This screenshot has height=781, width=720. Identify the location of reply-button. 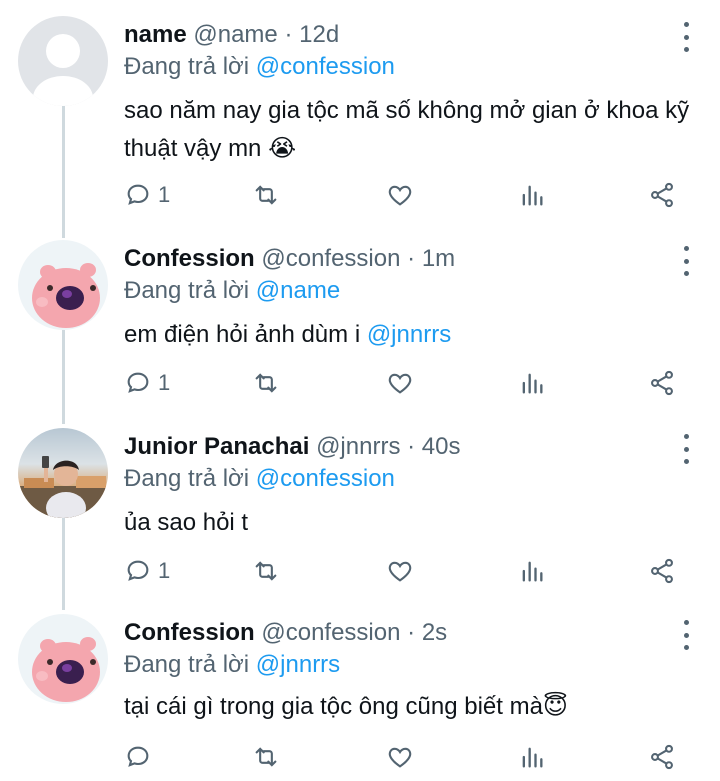
(141, 757).